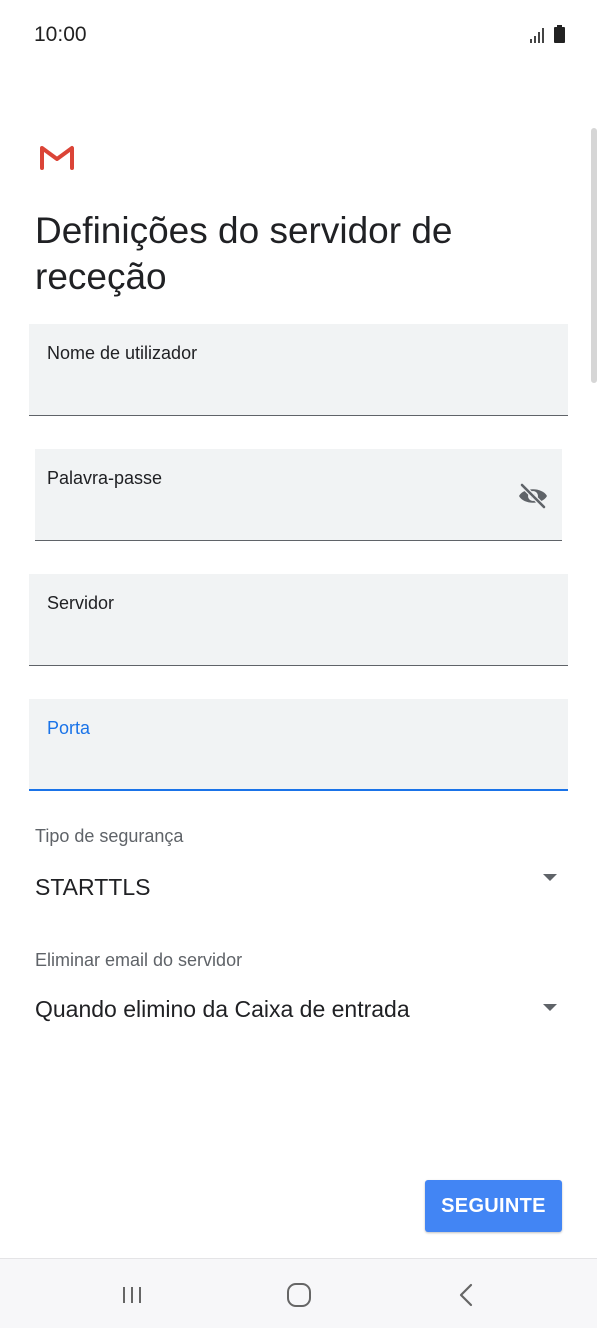 This screenshot has height=1328, width=597. What do you see at coordinates (277, 389) in the screenshot?
I see `username-input` at bounding box center [277, 389].